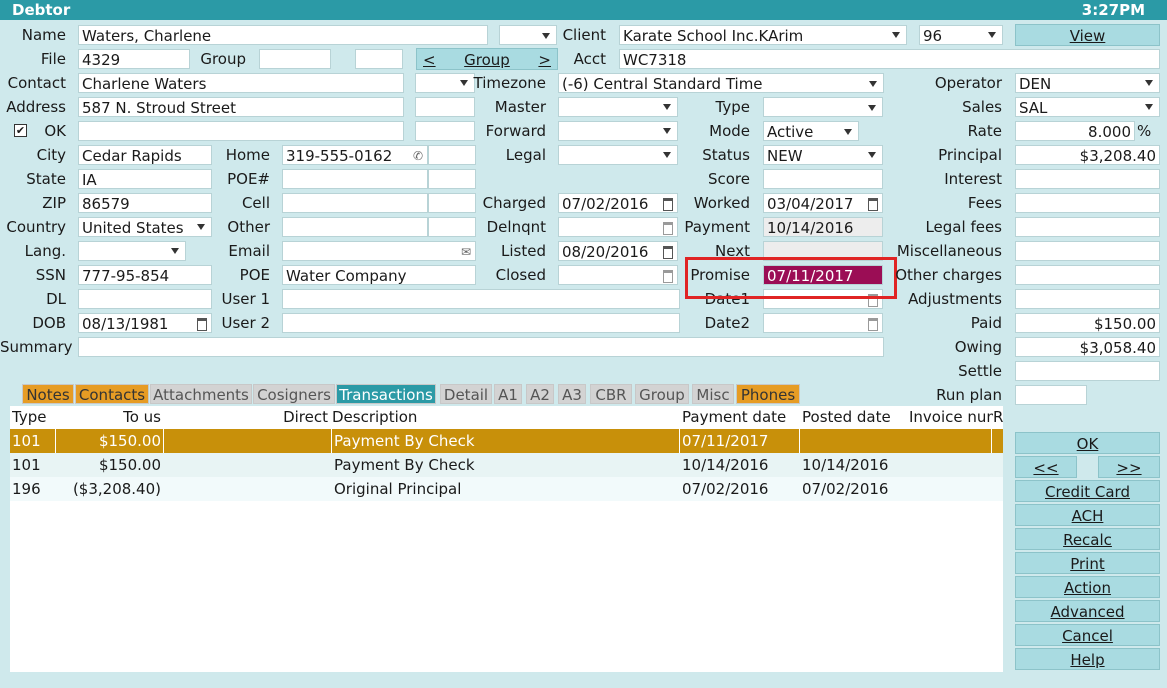 The width and height of the screenshot is (1167, 688). Describe the element at coordinates (506, 441) in the screenshot. I see `table-row: 101 $150.00 Payment By Check 07/11/2017` at that location.